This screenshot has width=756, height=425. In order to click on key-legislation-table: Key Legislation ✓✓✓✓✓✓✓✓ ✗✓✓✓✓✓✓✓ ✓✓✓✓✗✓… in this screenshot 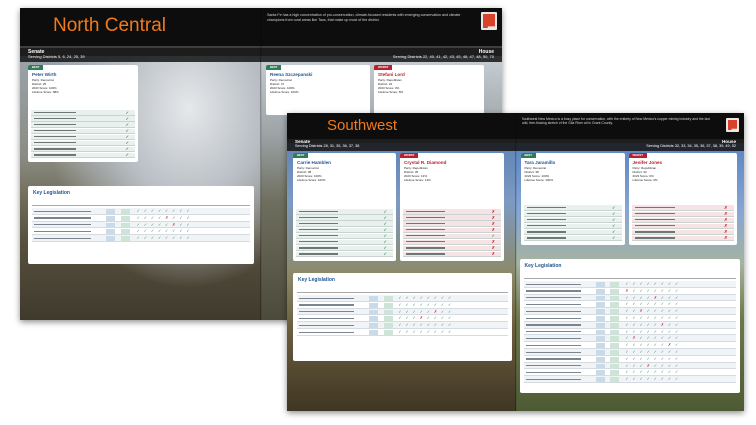, I will do `click(629, 326)`.